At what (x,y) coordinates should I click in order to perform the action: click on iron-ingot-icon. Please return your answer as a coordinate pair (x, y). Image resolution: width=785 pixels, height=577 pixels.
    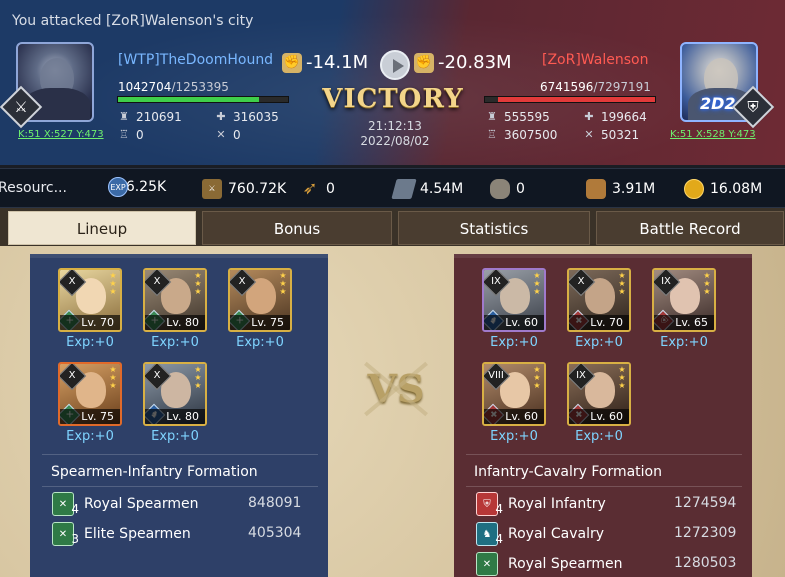
    Looking at the image, I should click on (404, 189).